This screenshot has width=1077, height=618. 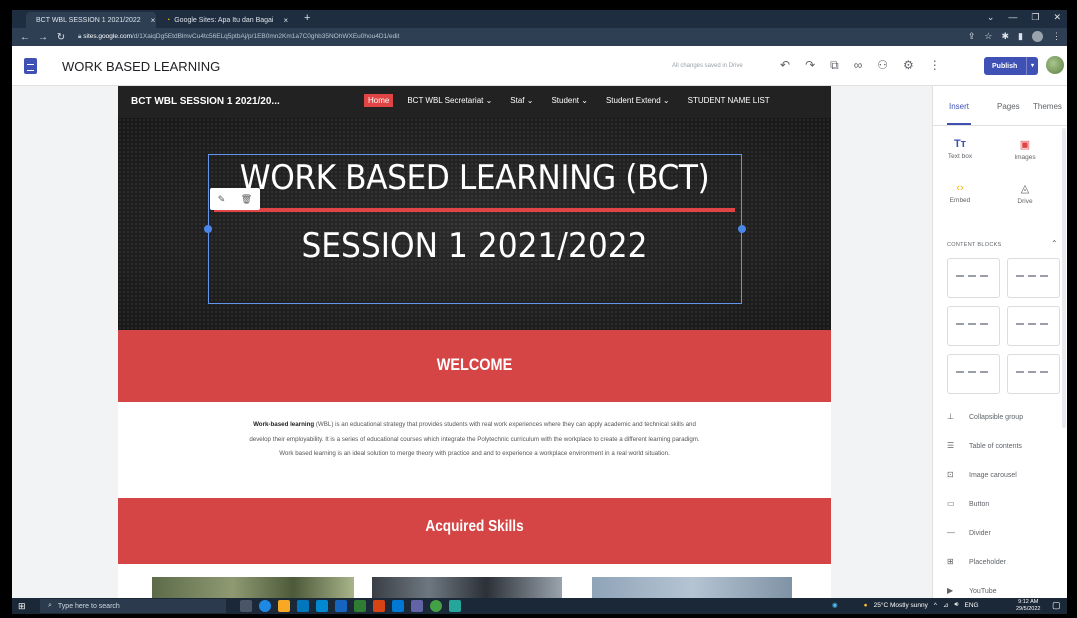 I want to click on site-name-field: WORK BASED LEARNING, so click(x=141, y=66).